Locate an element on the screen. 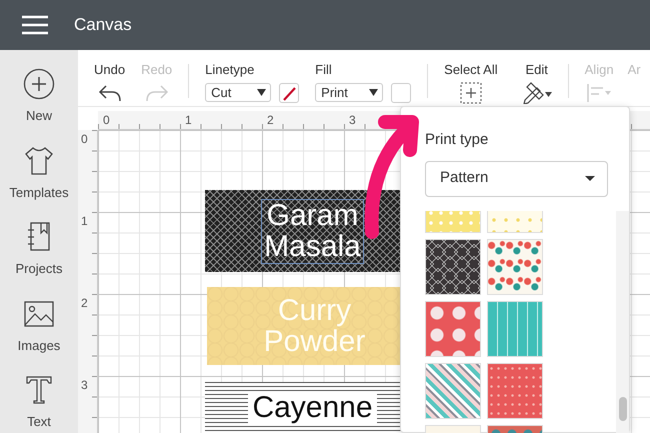 The width and height of the screenshot is (650, 433). fill-label: Fill is located at coordinates (323, 70).